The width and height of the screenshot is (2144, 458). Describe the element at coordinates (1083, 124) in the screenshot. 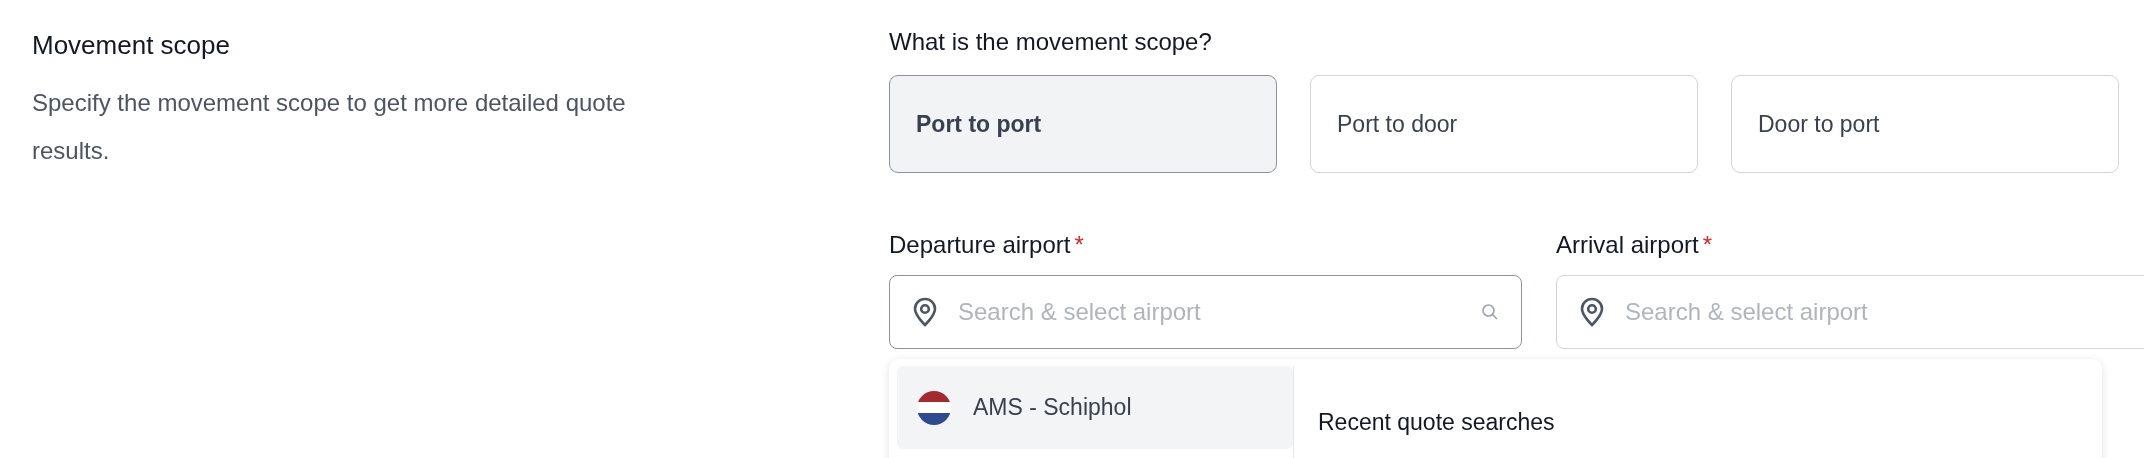

I see `scope-option: Port to port` at that location.